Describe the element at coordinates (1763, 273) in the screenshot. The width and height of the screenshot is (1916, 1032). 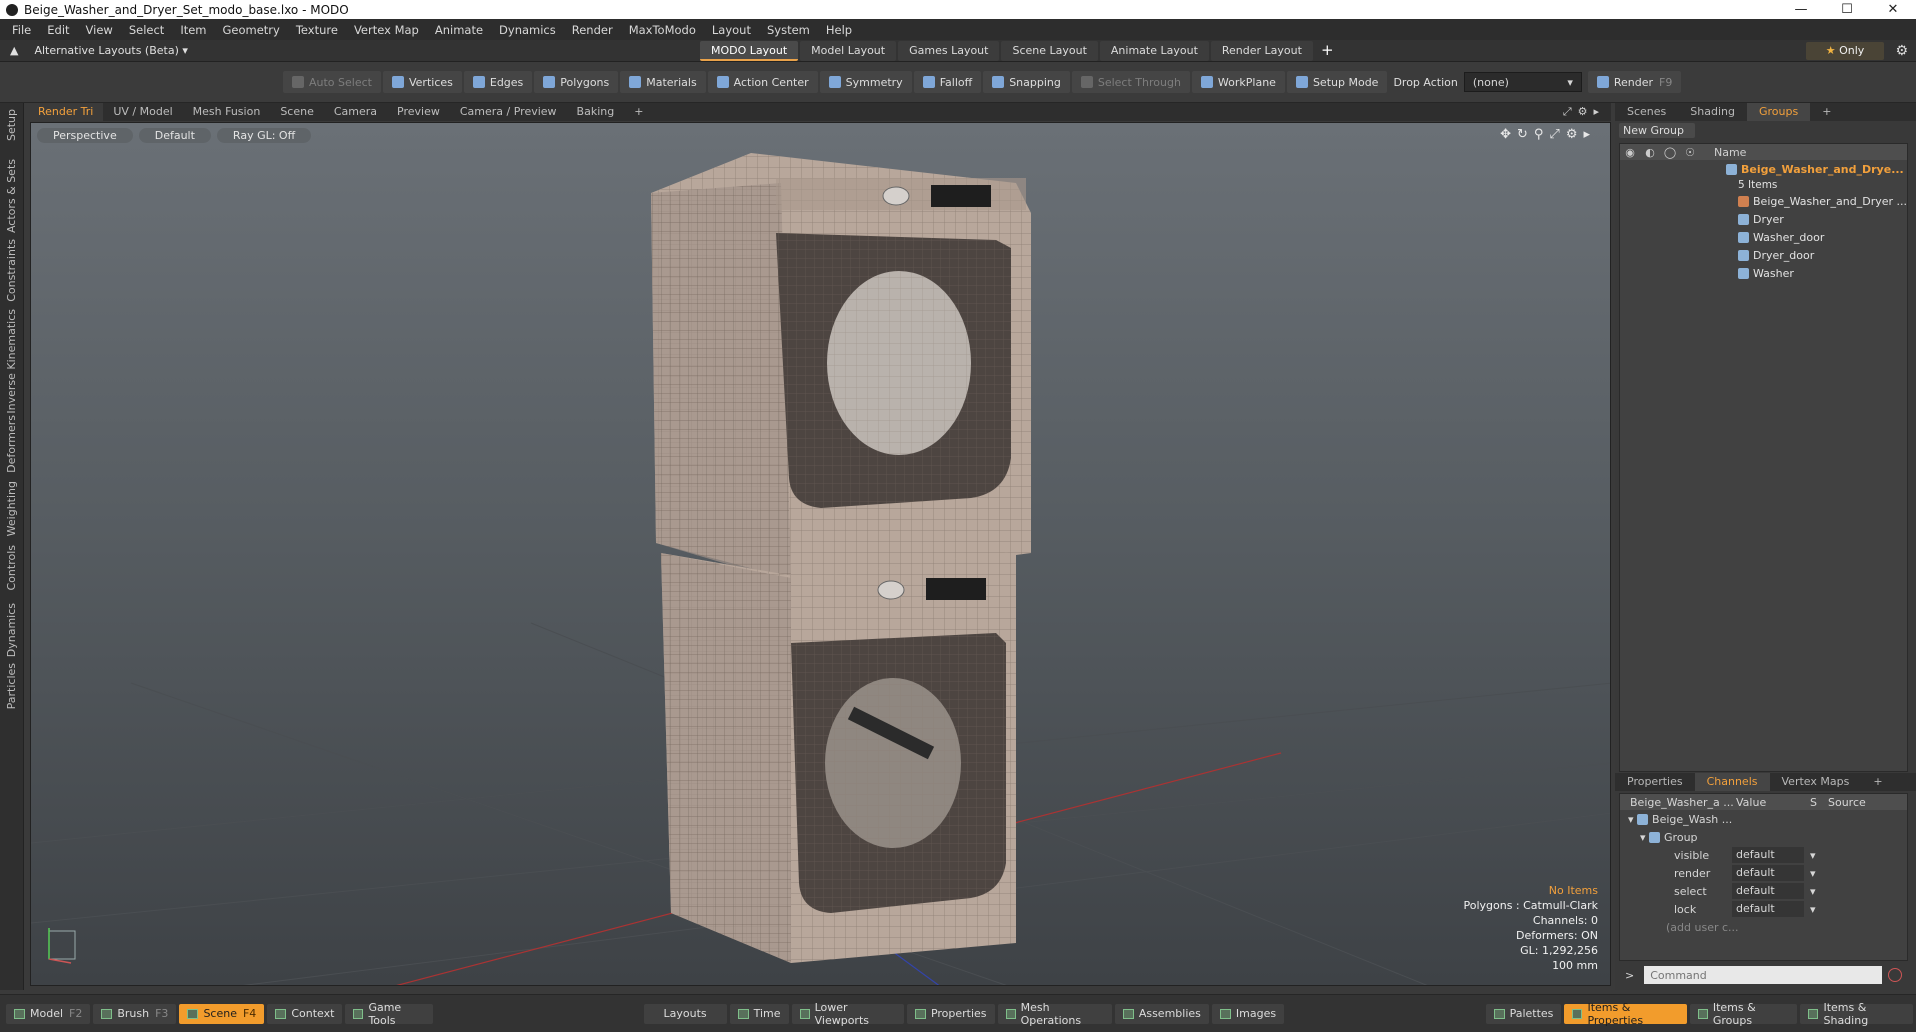
I see `tree-row-item: Washer` at that location.